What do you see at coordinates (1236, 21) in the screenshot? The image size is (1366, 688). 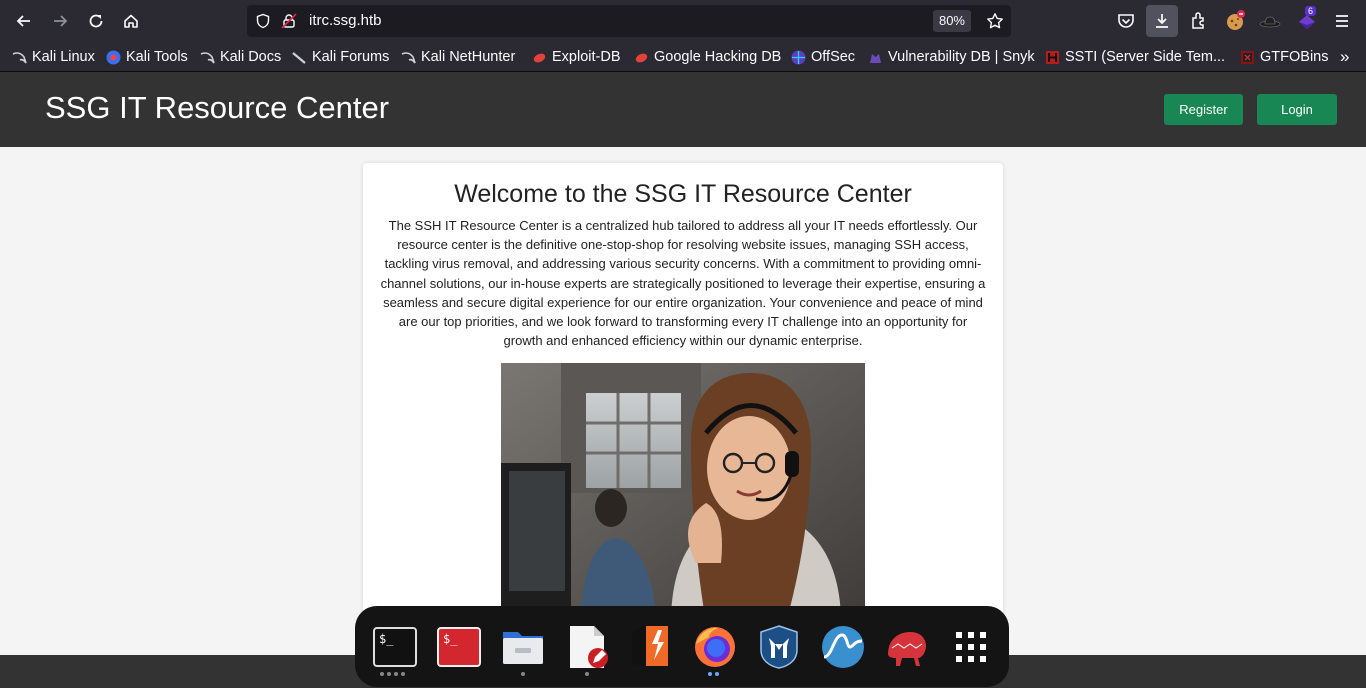 I see `cookie-extension-icon` at bounding box center [1236, 21].